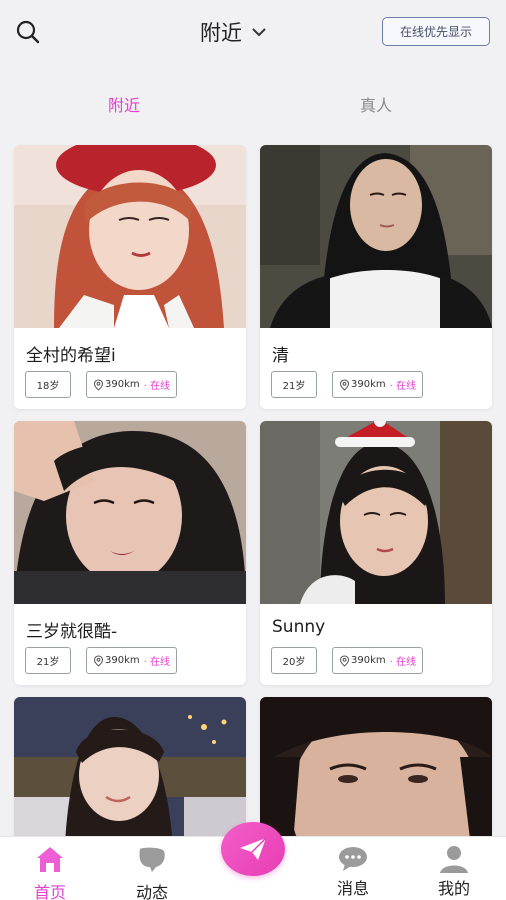 Image resolution: width=506 pixels, height=900 pixels. What do you see at coordinates (72, 632) in the screenshot?
I see `user-name: 三岁就很酷-` at bounding box center [72, 632].